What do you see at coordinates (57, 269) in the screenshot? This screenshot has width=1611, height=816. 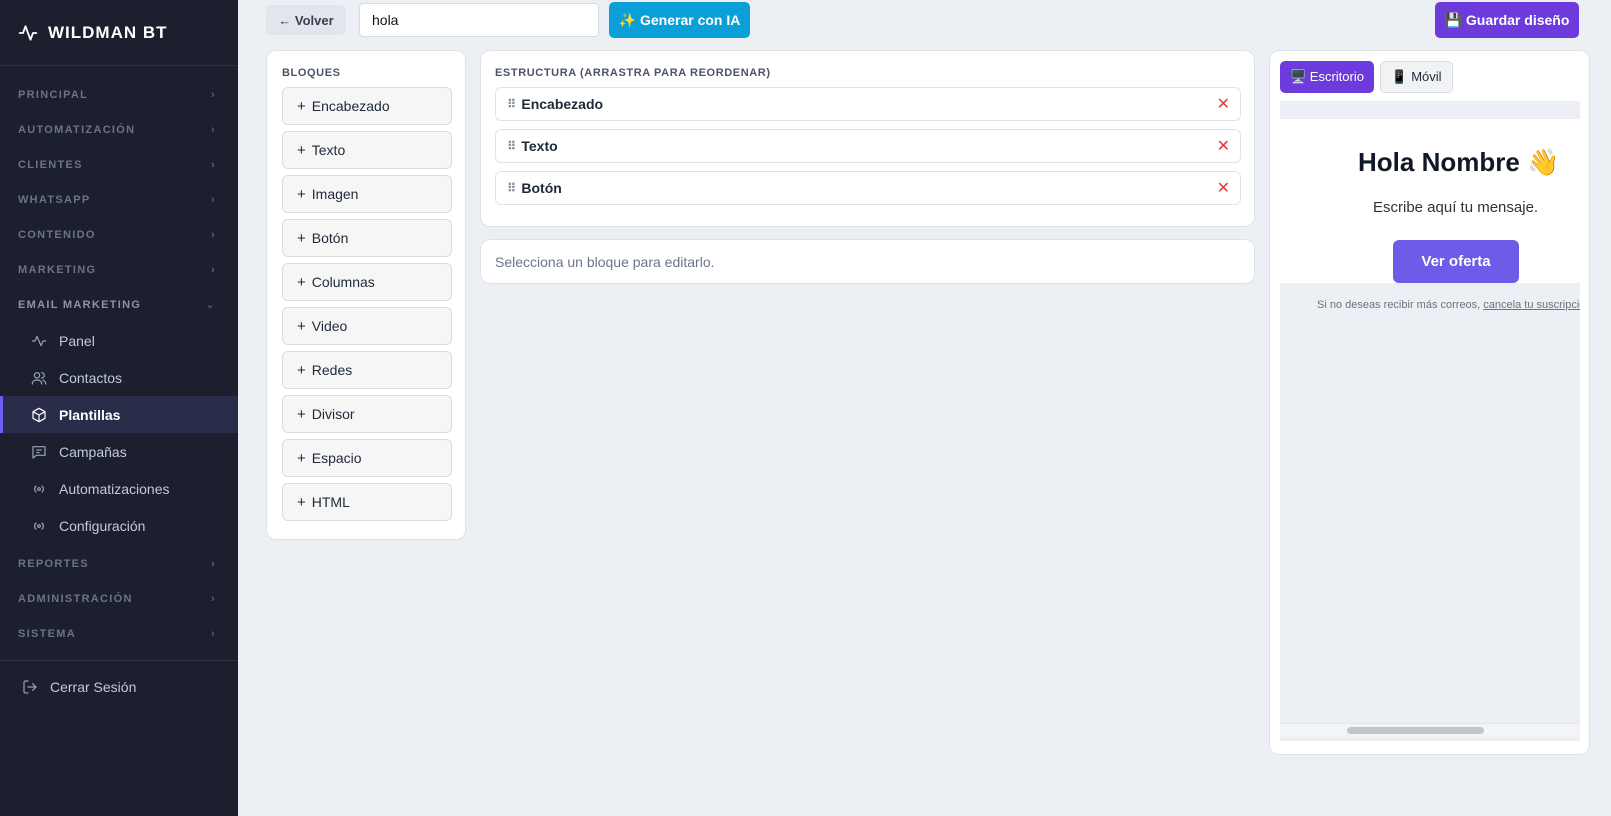 I see `nav-section-label: MARKETING` at bounding box center [57, 269].